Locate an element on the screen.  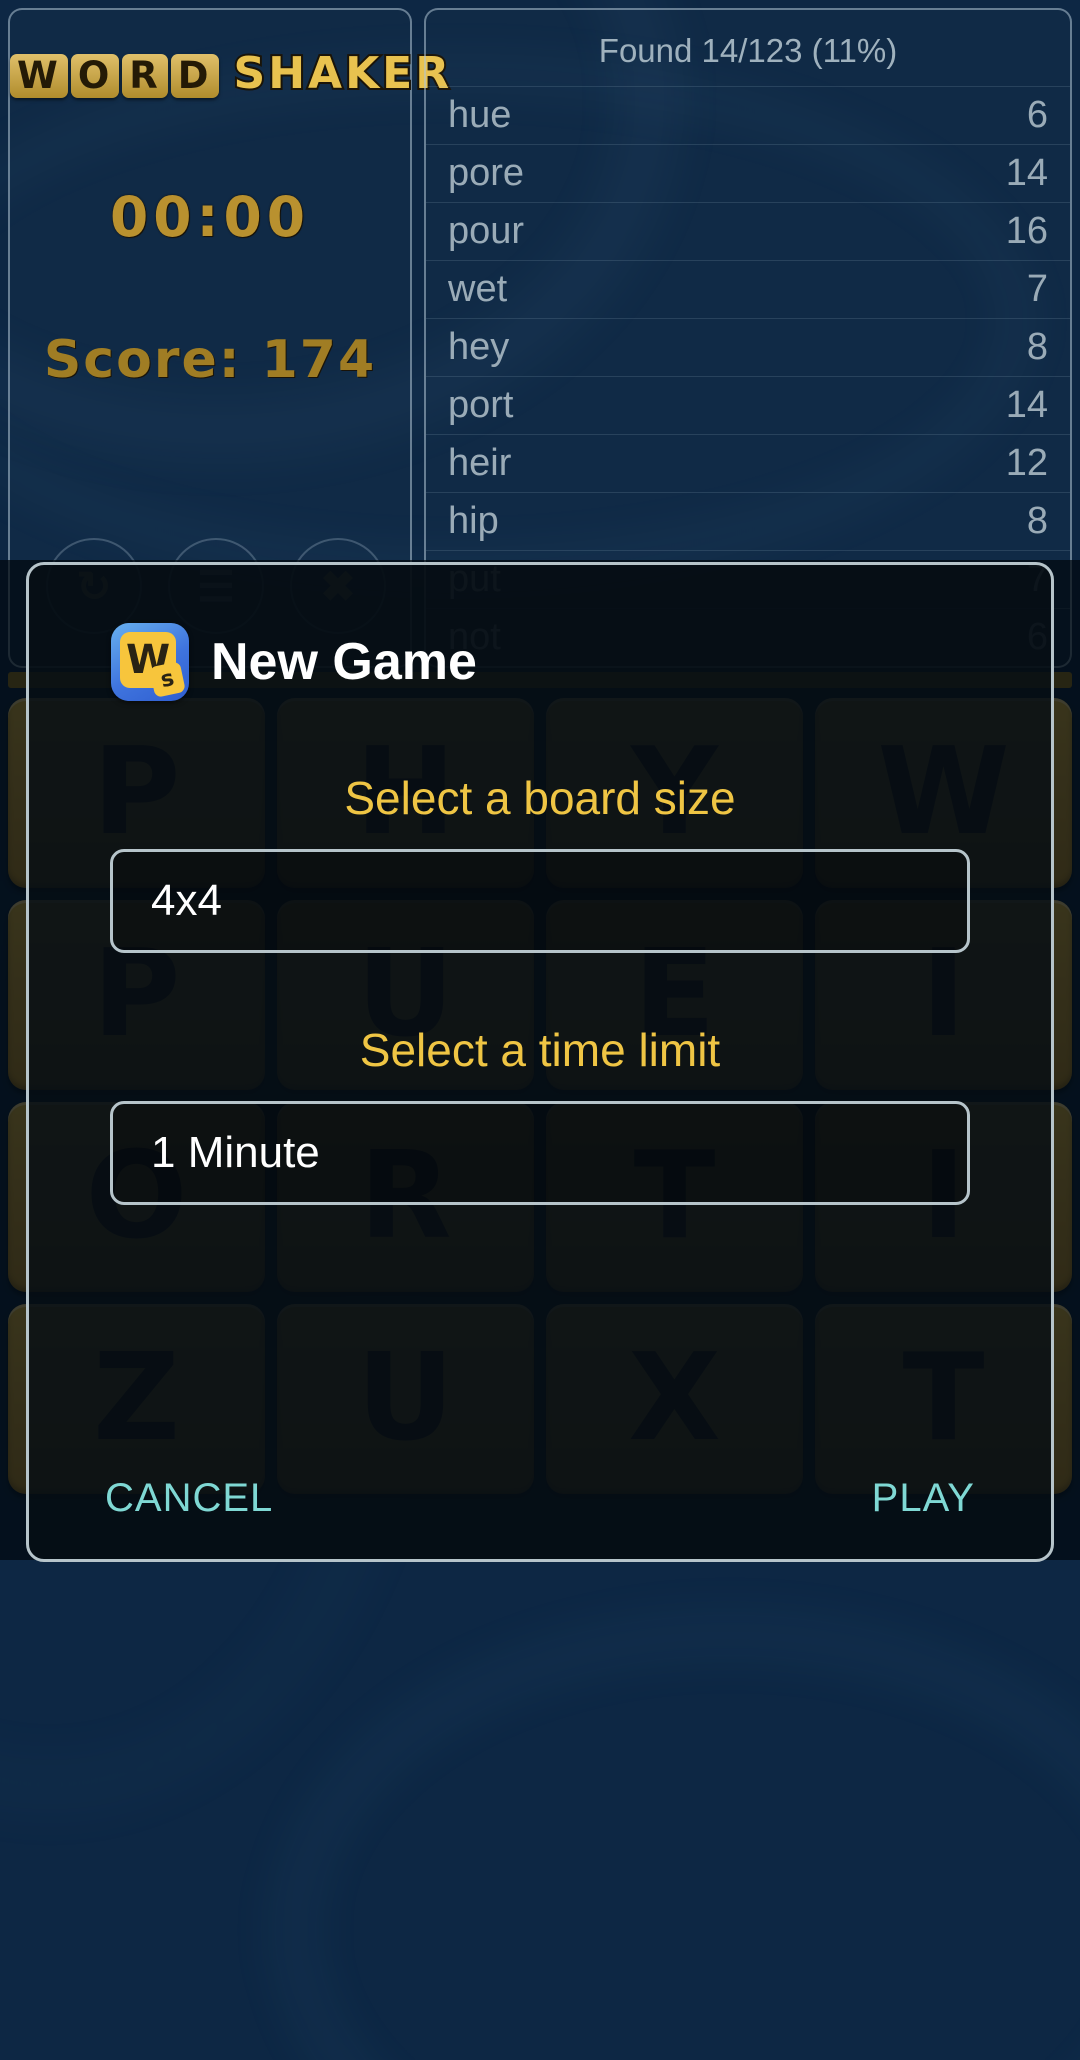
found-word-text: hip is located at coordinates (473, 521).